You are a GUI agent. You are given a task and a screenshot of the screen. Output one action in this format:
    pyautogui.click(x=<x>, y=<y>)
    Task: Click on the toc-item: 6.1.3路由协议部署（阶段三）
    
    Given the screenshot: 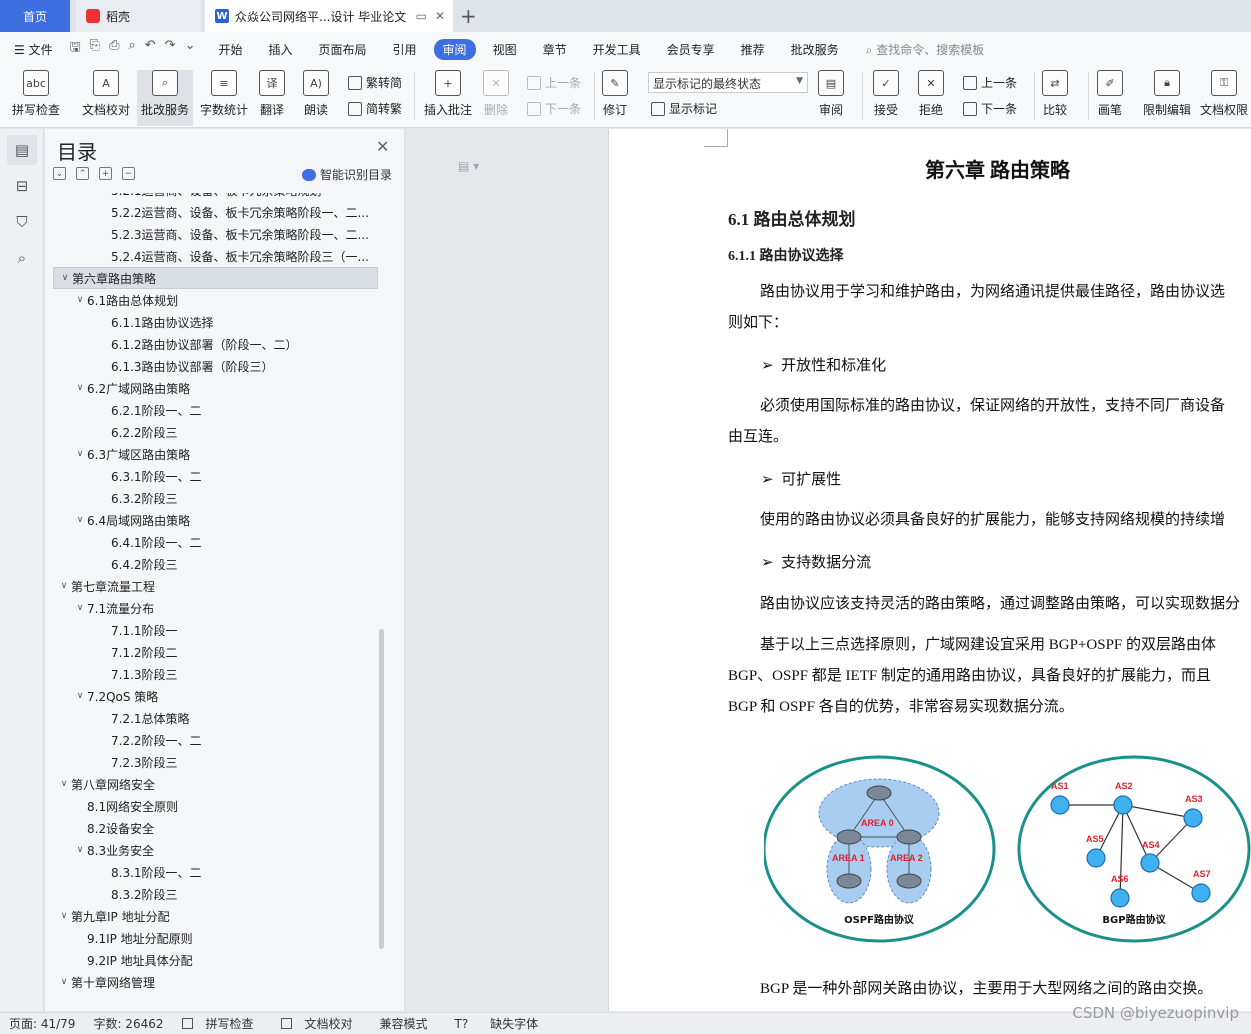 What is the action you would take?
    pyautogui.click(x=215, y=366)
    